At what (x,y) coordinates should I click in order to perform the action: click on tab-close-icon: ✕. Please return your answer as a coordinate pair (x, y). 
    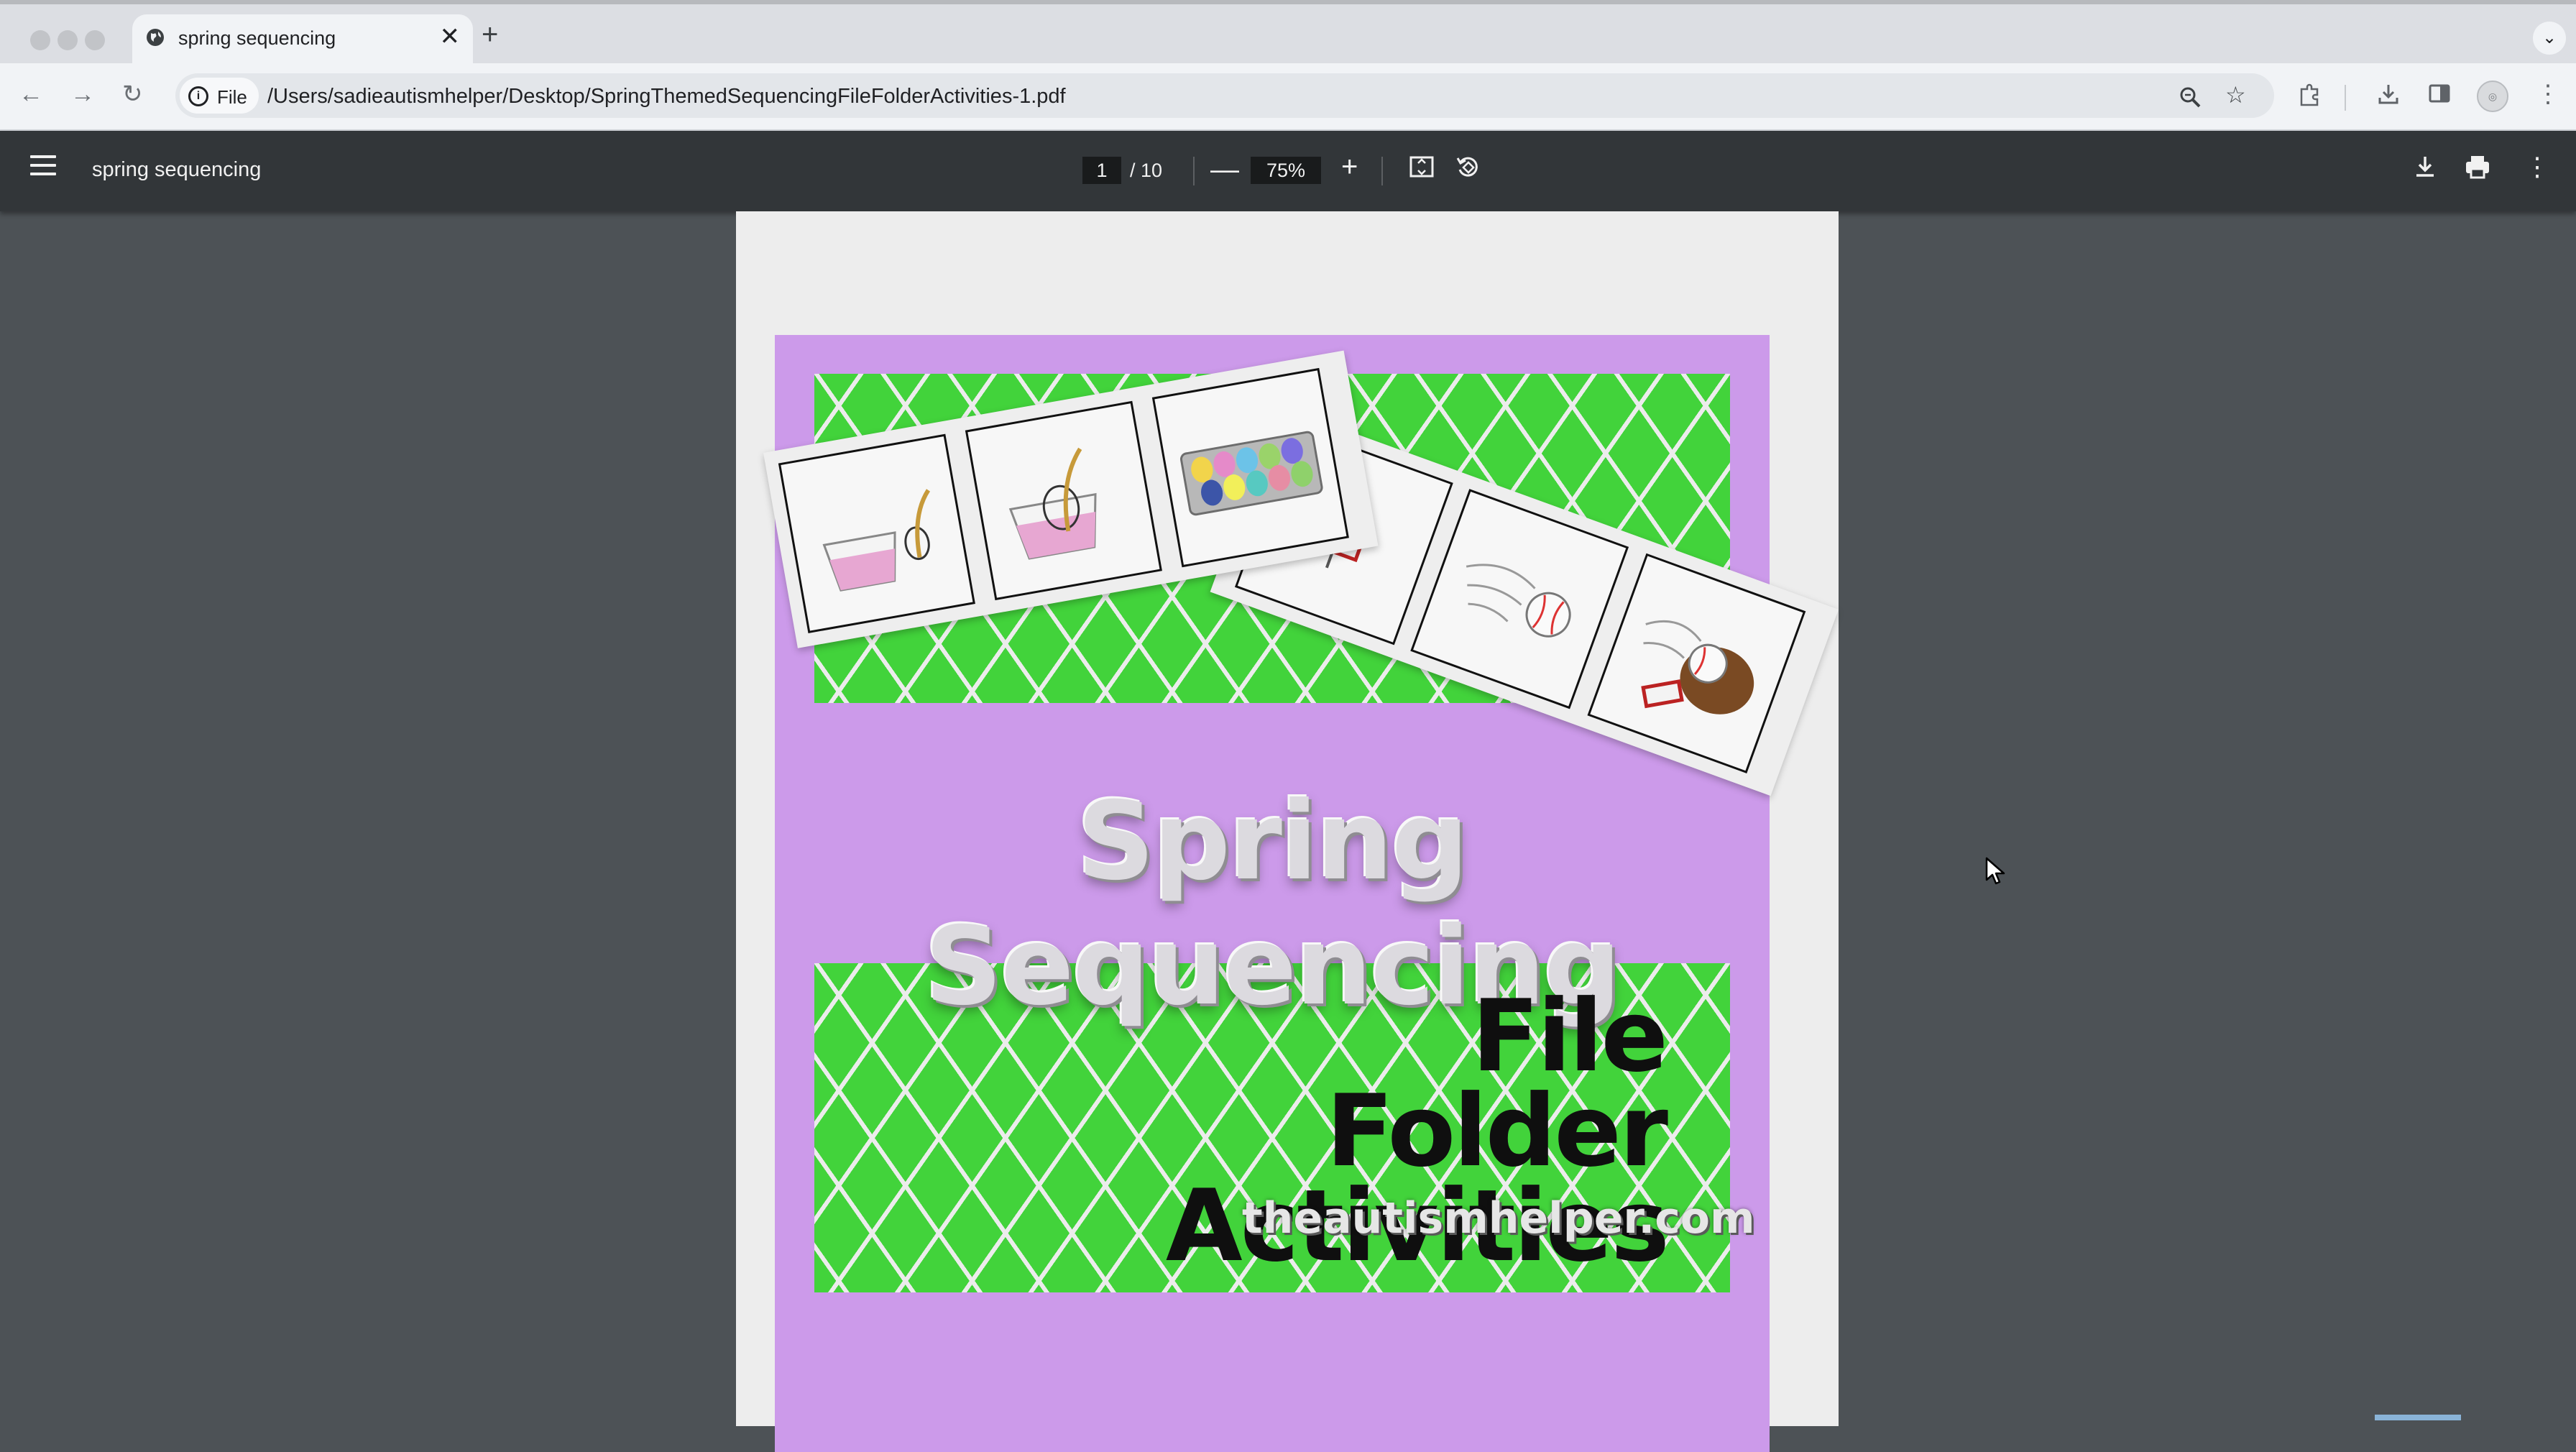
    Looking at the image, I should click on (450, 36).